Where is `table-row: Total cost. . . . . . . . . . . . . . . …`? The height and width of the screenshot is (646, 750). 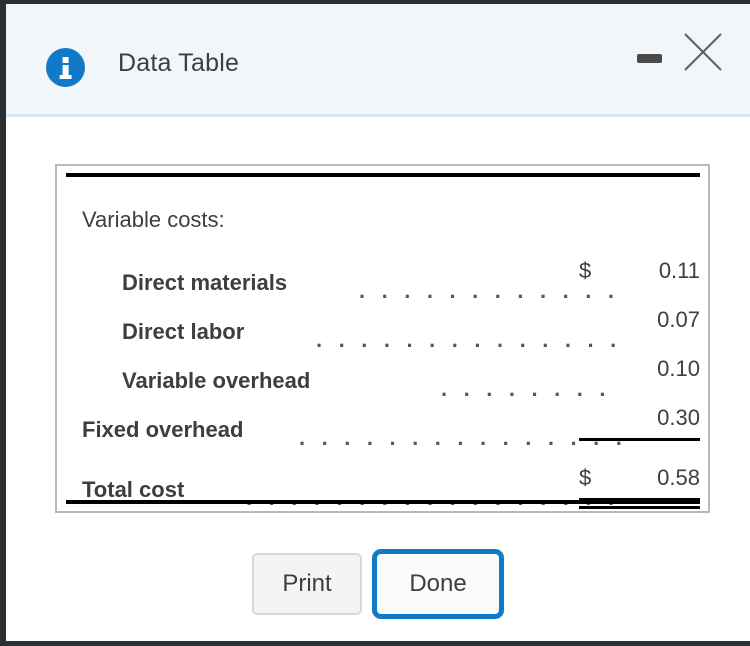
table-row: Total cost. . . . . . . . . . . . . . . … is located at coordinates (383, 494).